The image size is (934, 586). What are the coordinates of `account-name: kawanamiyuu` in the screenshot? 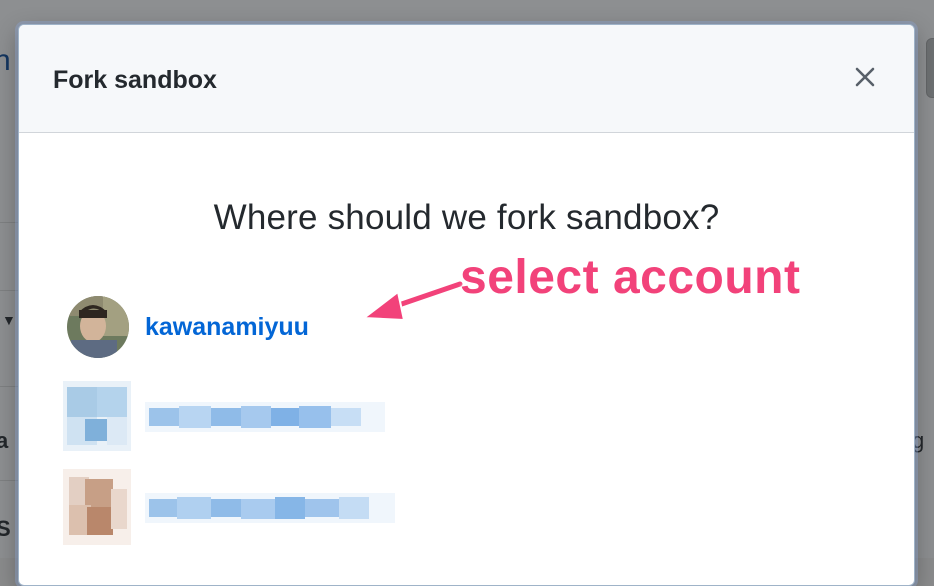 It's located at (227, 326).